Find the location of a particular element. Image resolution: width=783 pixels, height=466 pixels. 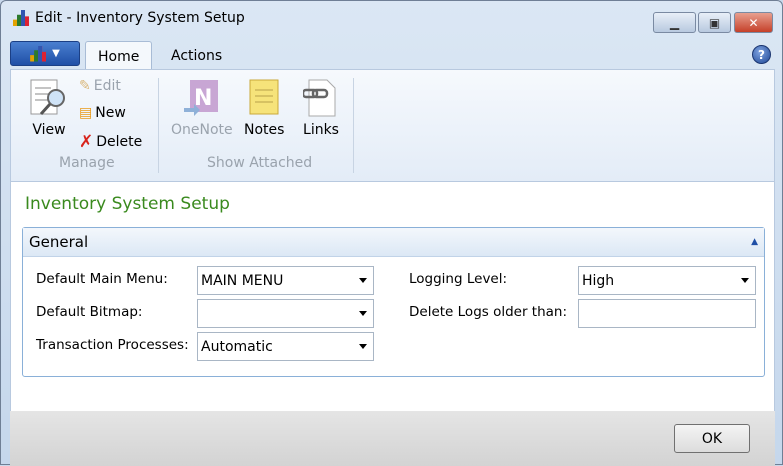

onenote-icon: N is located at coordinates (200, 98).